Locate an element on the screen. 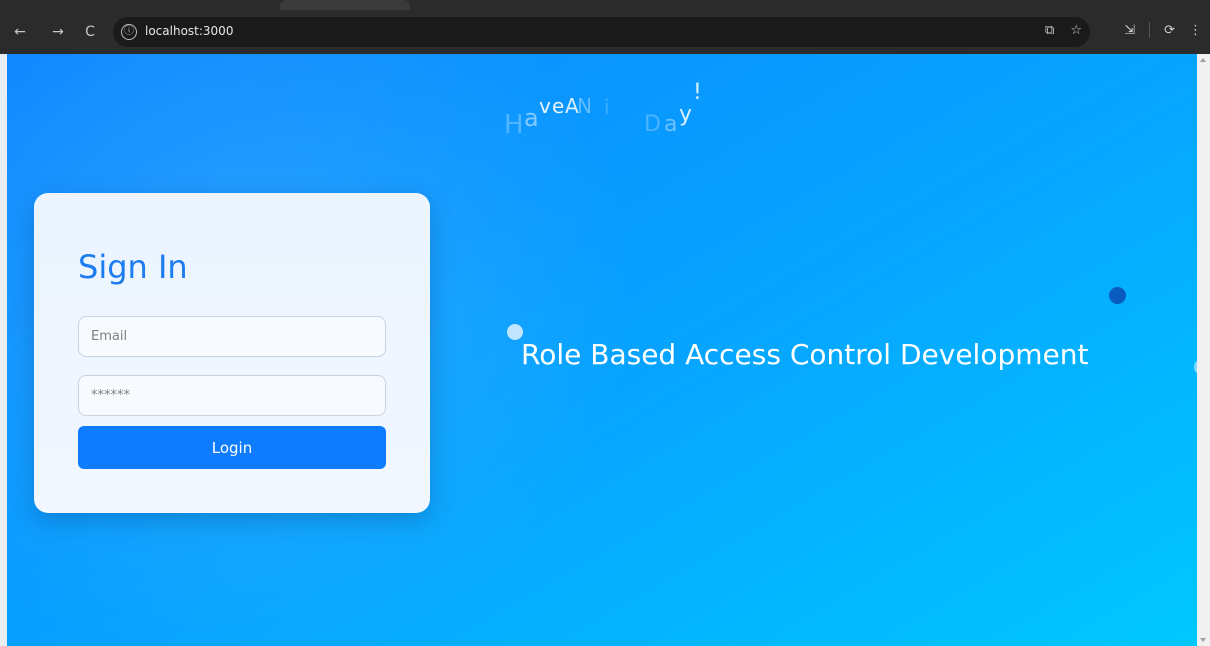  scroll-down-icon is located at coordinates (1203, 640).